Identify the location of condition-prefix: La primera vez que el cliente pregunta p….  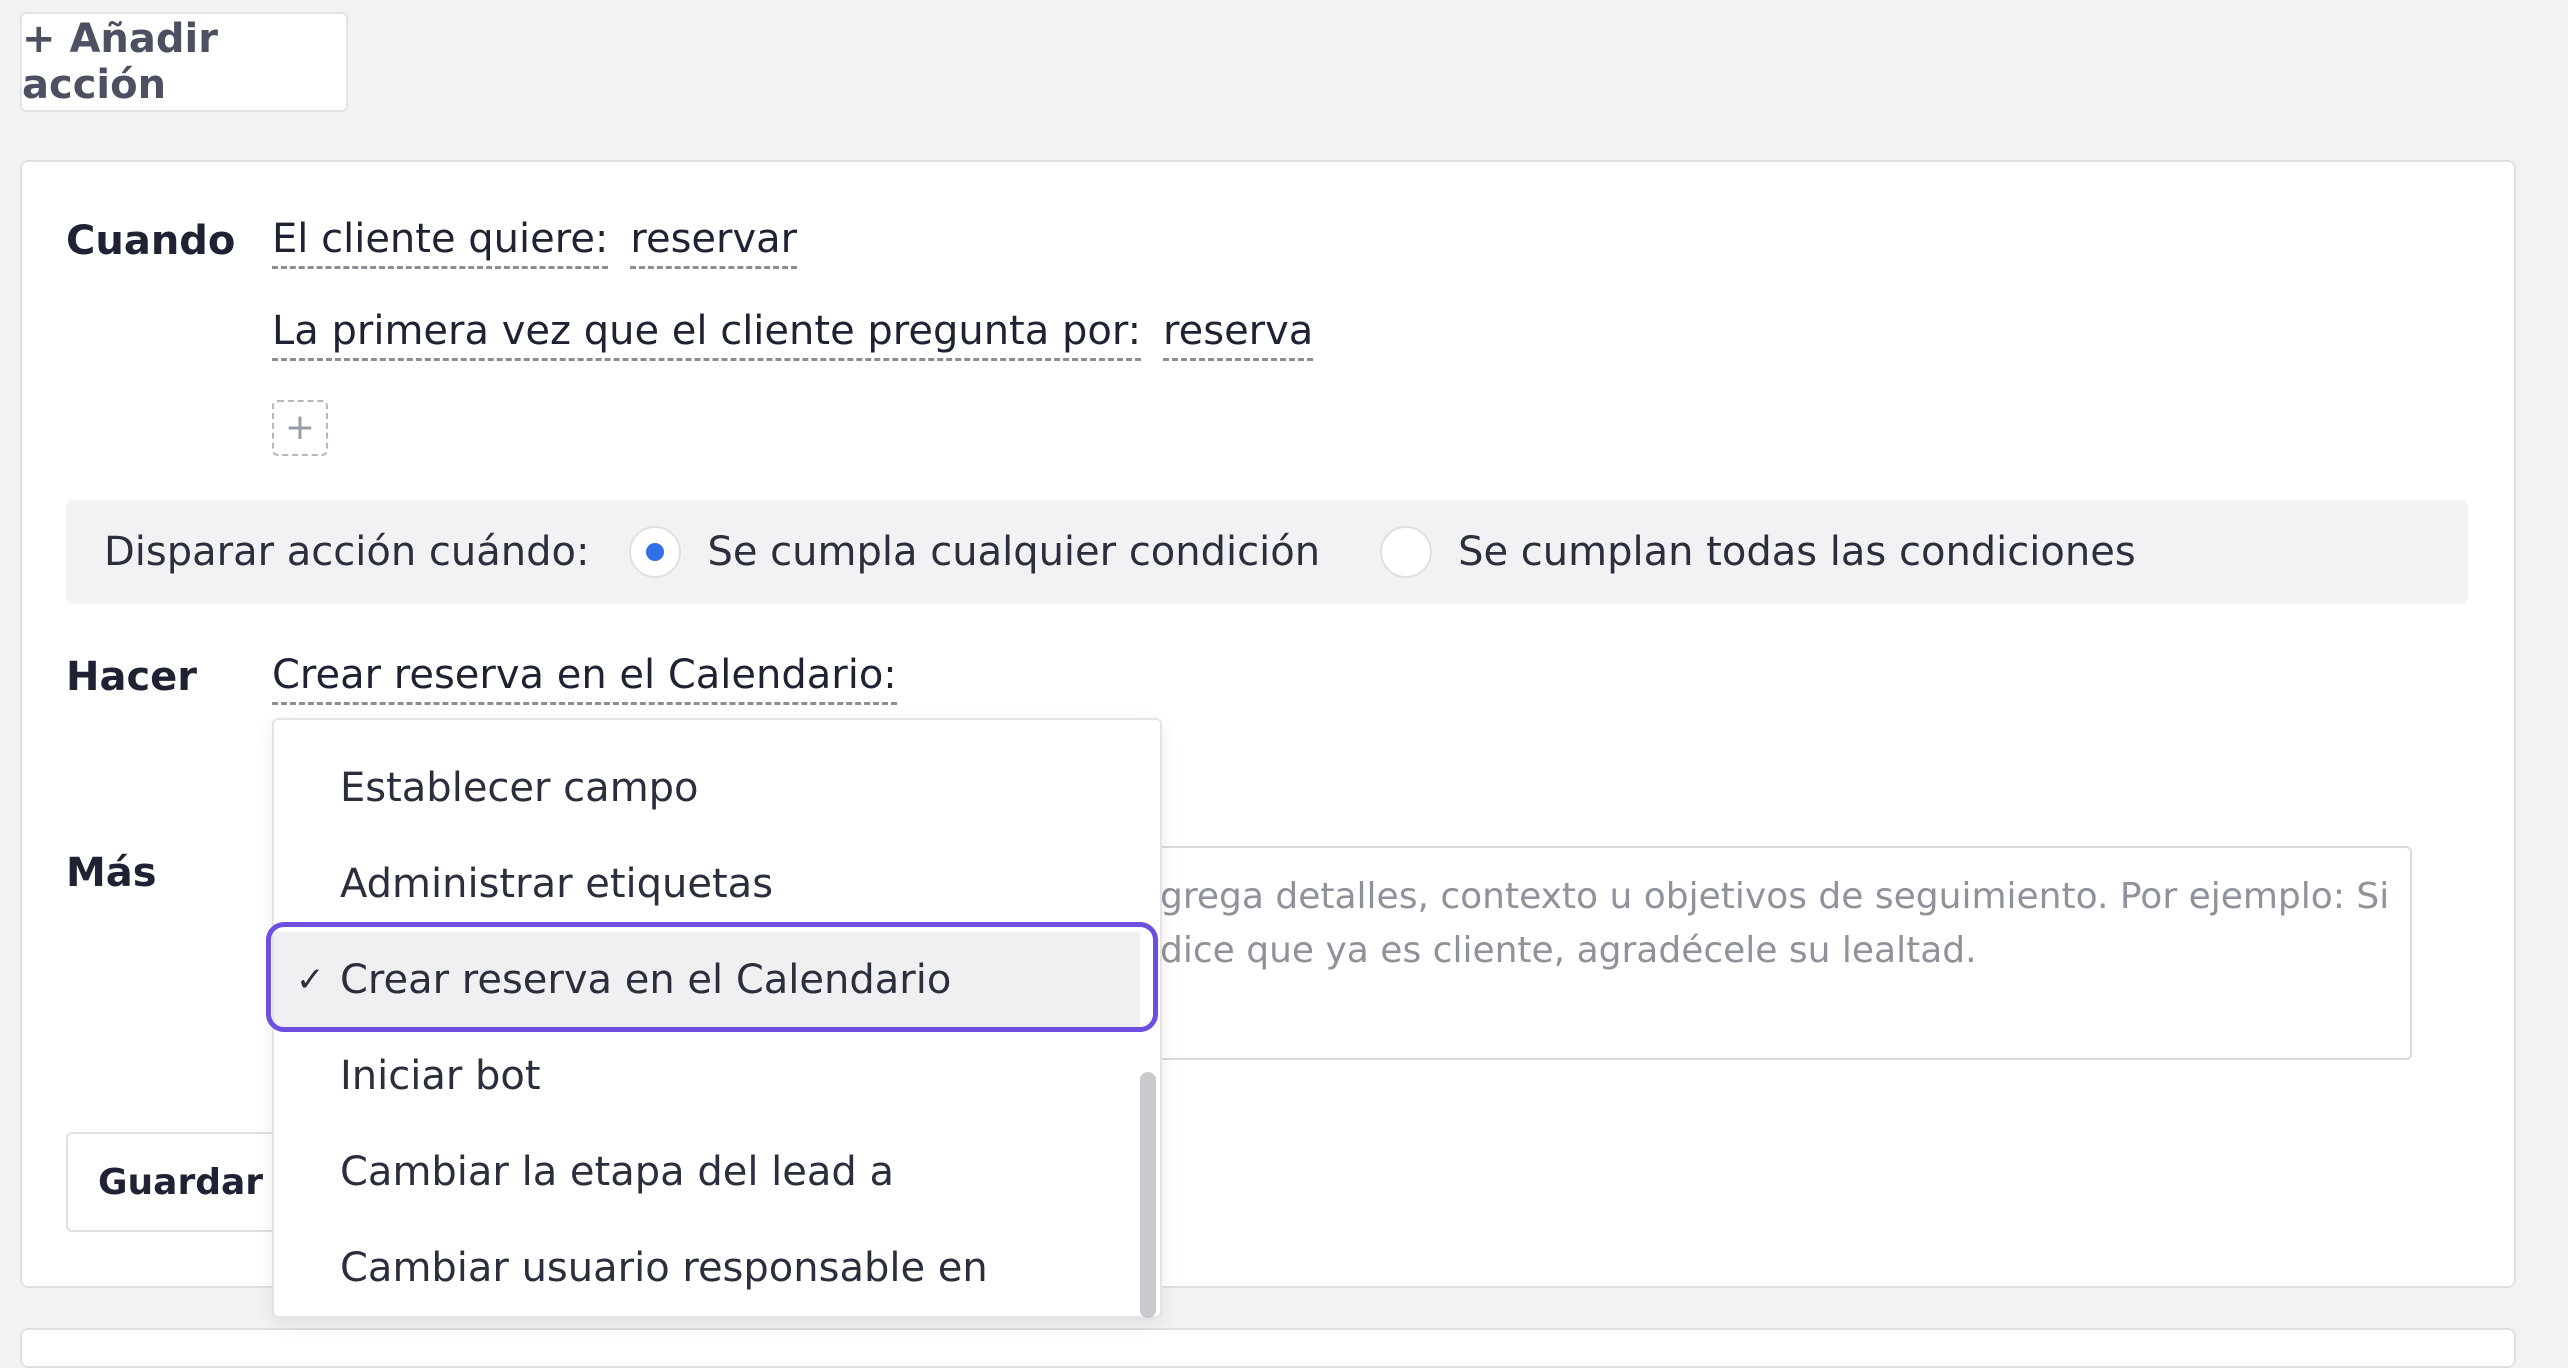
(707, 334).